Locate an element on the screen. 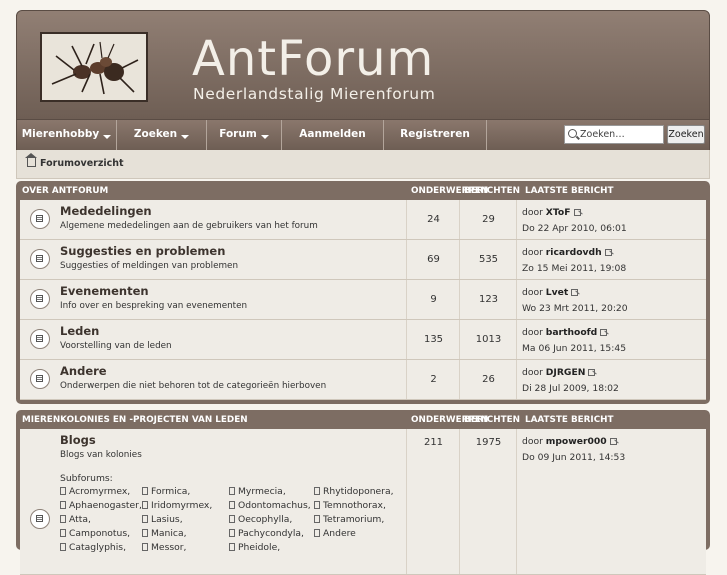  topic-count: 9 is located at coordinates (433, 299).